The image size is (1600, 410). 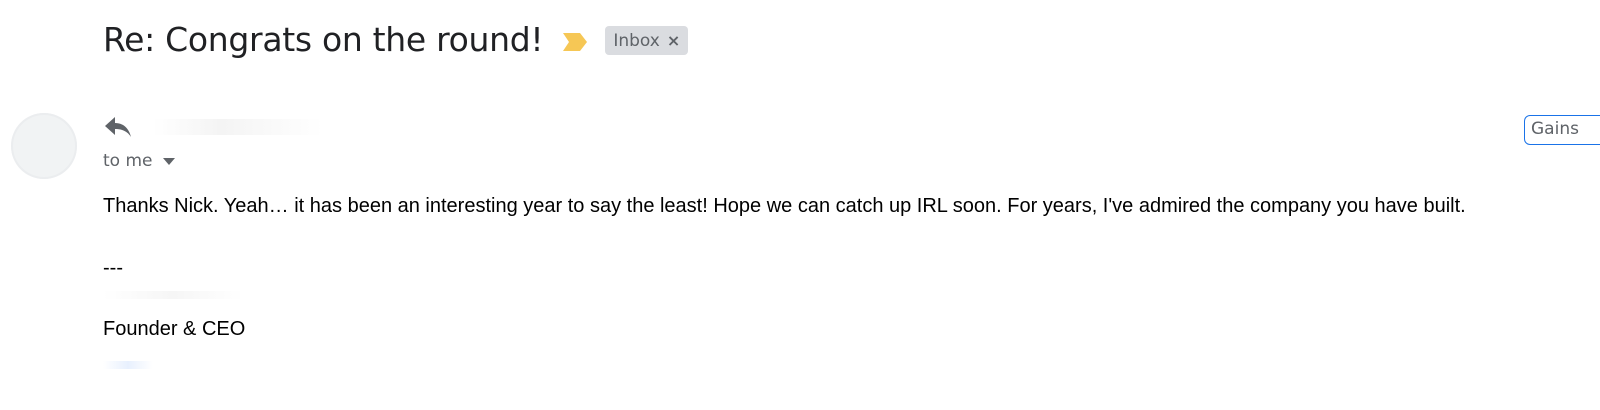 What do you see at coordinates (174, 329) in the screenshot?
I see `signature-title: Founder & CEO` at bounding box center [174, 329].